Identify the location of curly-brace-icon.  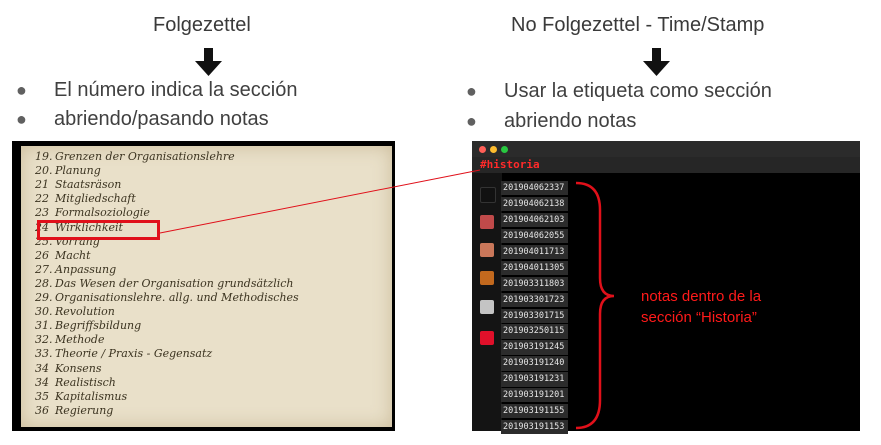
(595, 305).